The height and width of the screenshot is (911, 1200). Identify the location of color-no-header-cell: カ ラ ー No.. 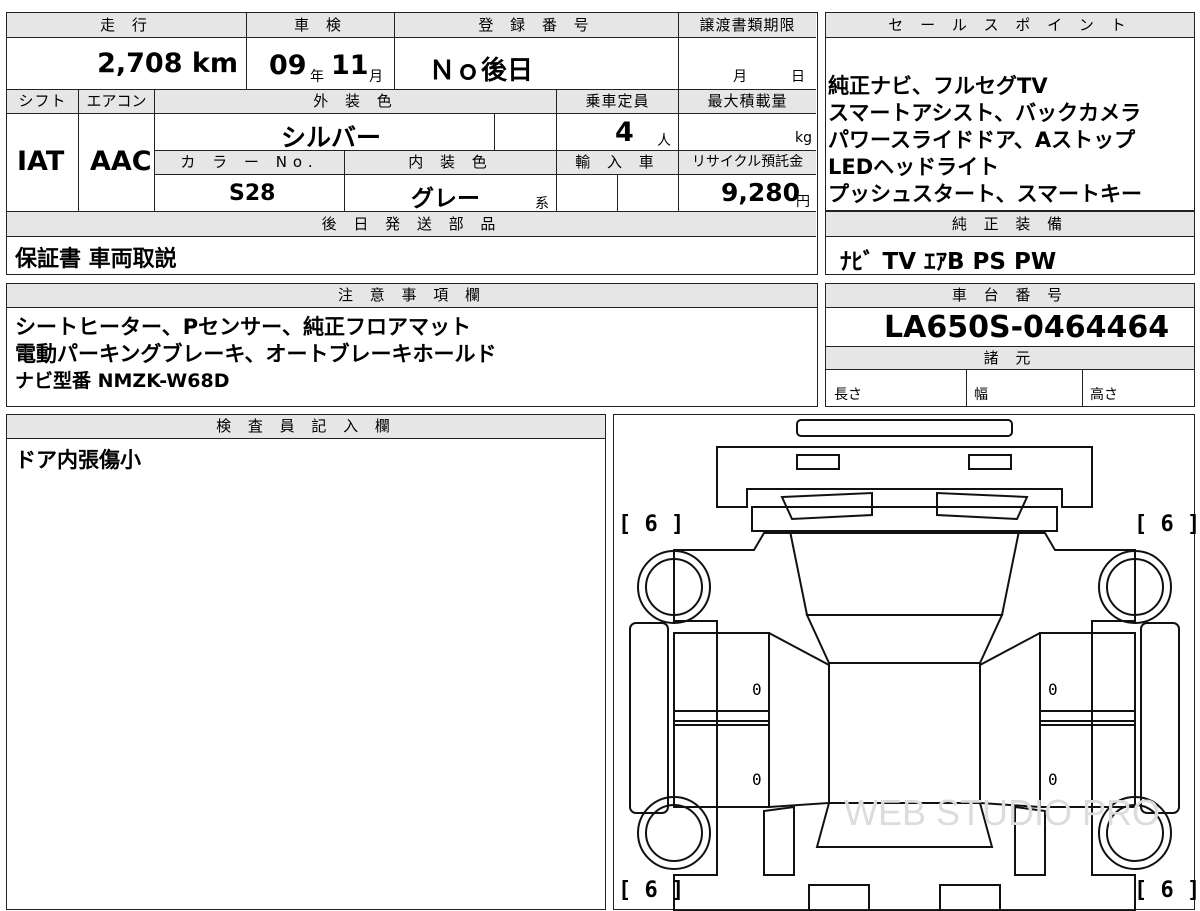
(250, 163).